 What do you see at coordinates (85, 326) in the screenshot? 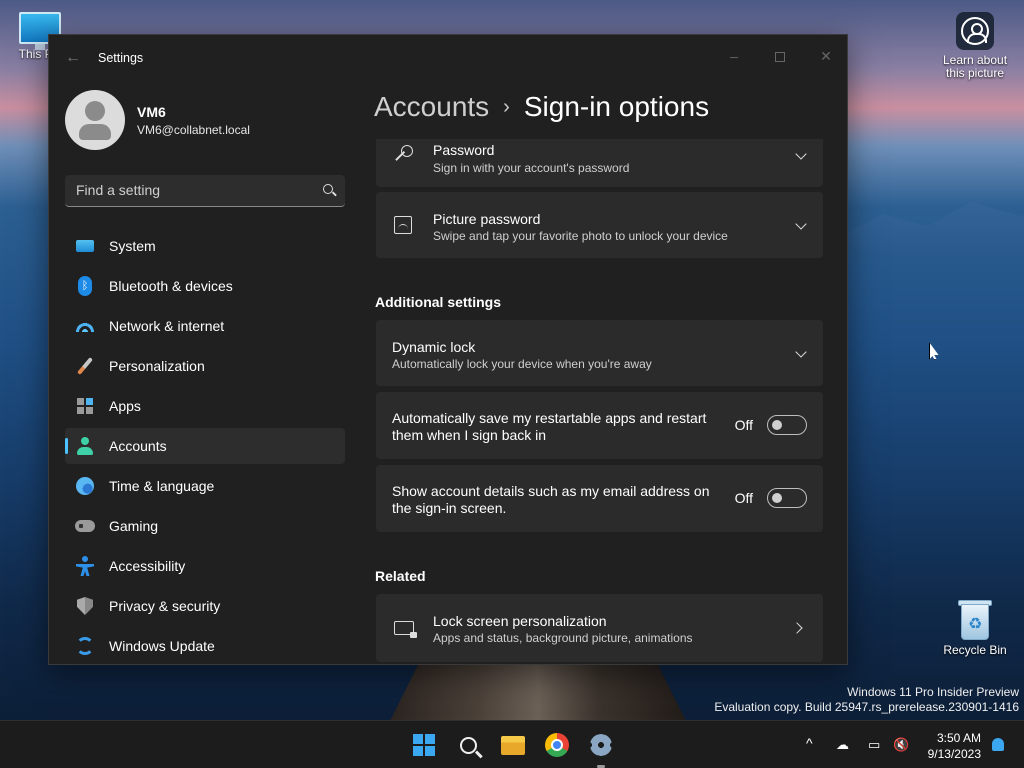
I see `wifi-icon` at bounding box center [85, 326].